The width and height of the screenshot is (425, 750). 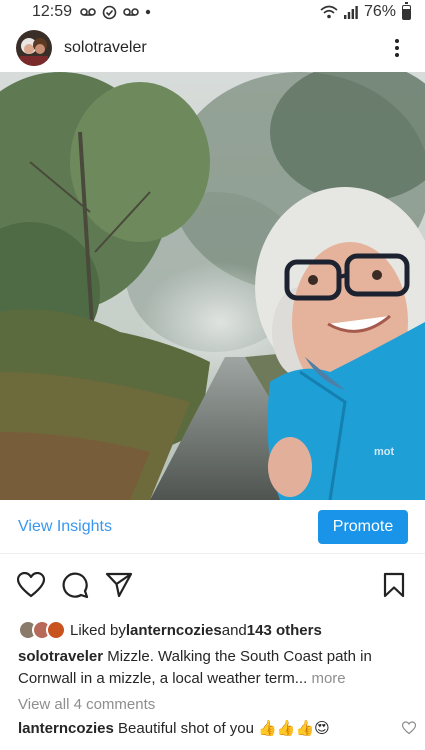 I want to click on likes-line: Liked by lanterncozies and 143 others, so click(x=170, y=630).